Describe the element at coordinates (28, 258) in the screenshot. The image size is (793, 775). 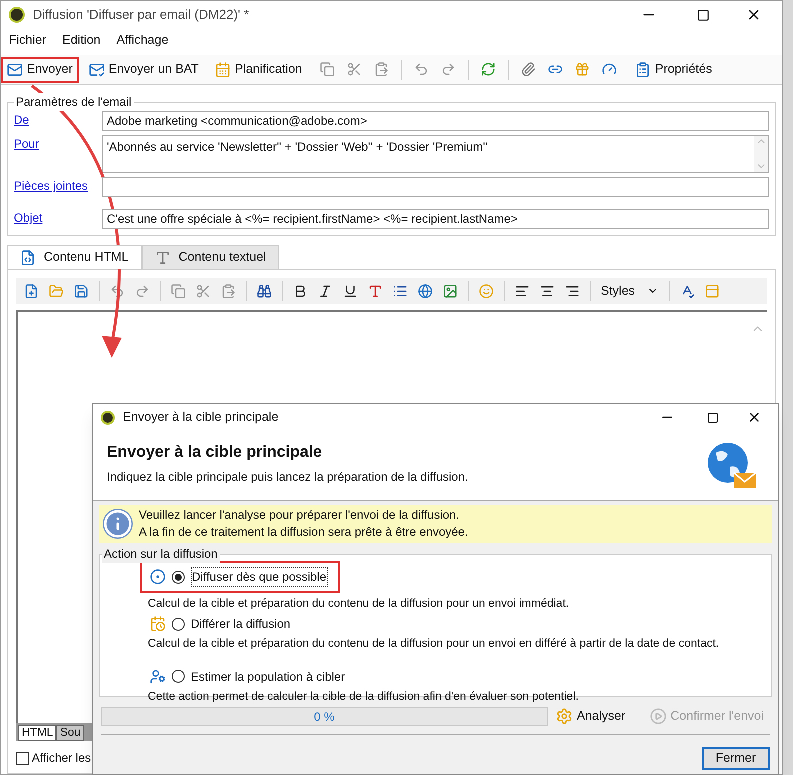
I see `document-icon` at that location.